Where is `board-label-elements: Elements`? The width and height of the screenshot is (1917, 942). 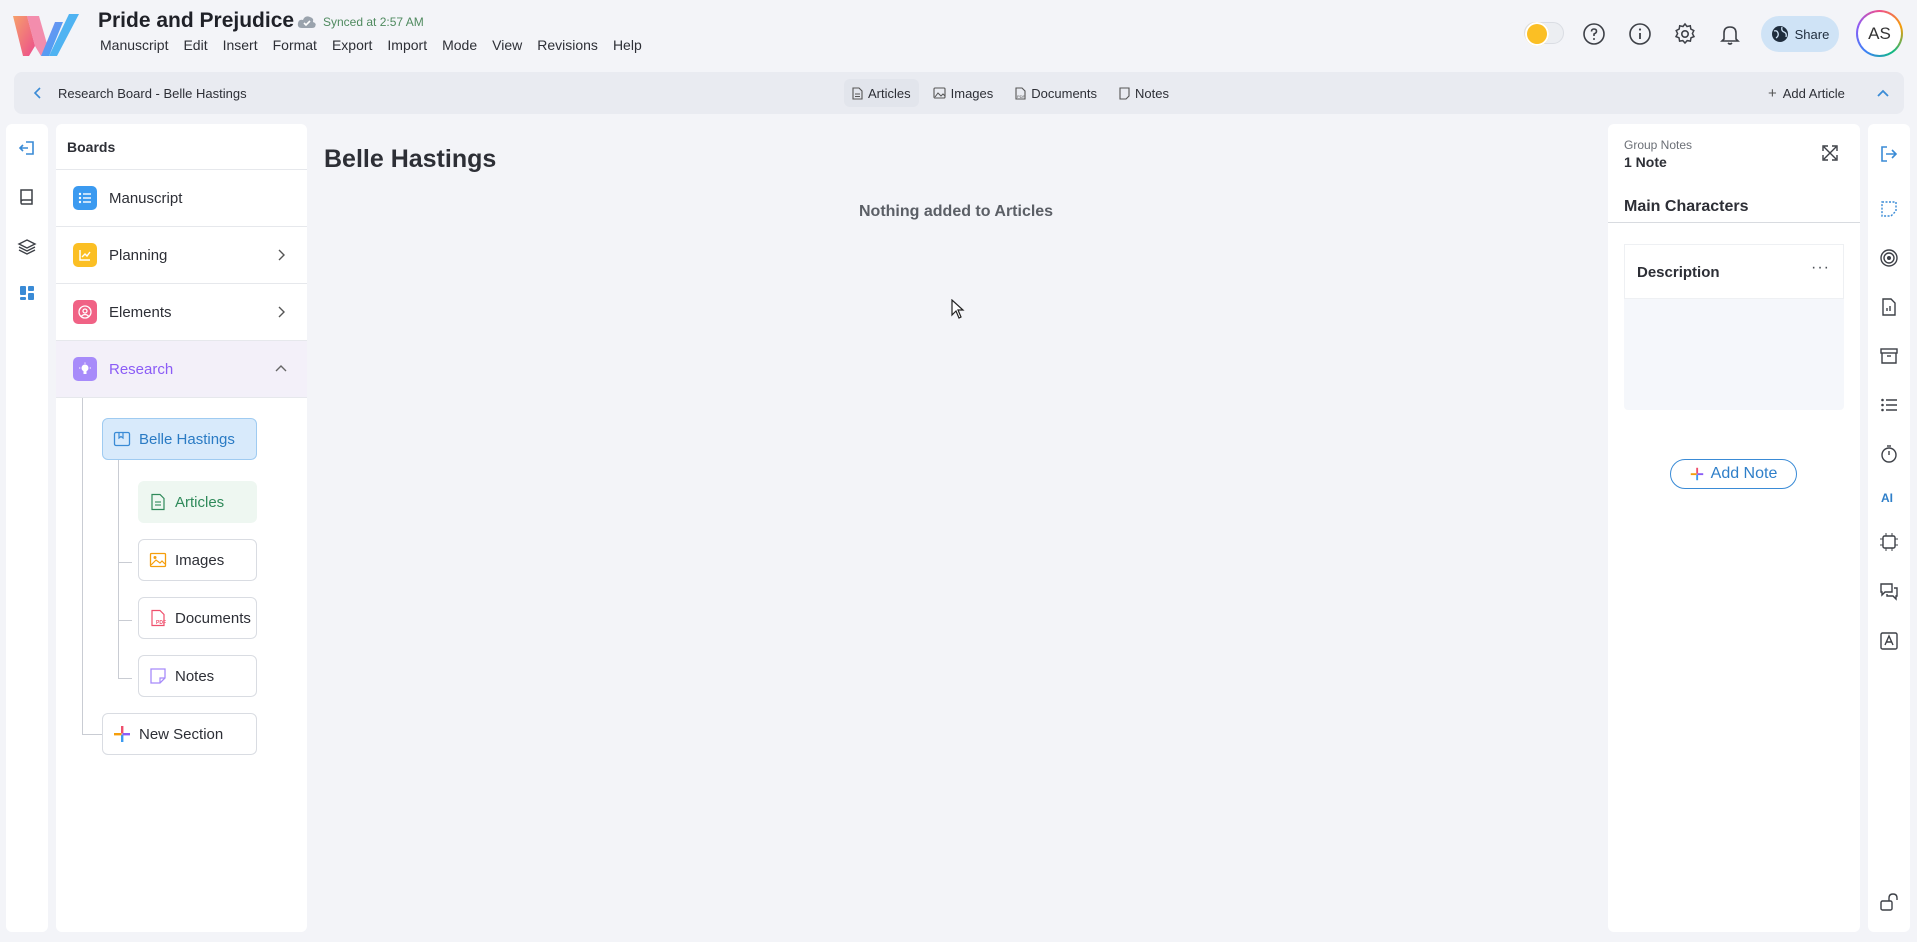 board-label-elements: Elements is located at coordinates (140, 312).